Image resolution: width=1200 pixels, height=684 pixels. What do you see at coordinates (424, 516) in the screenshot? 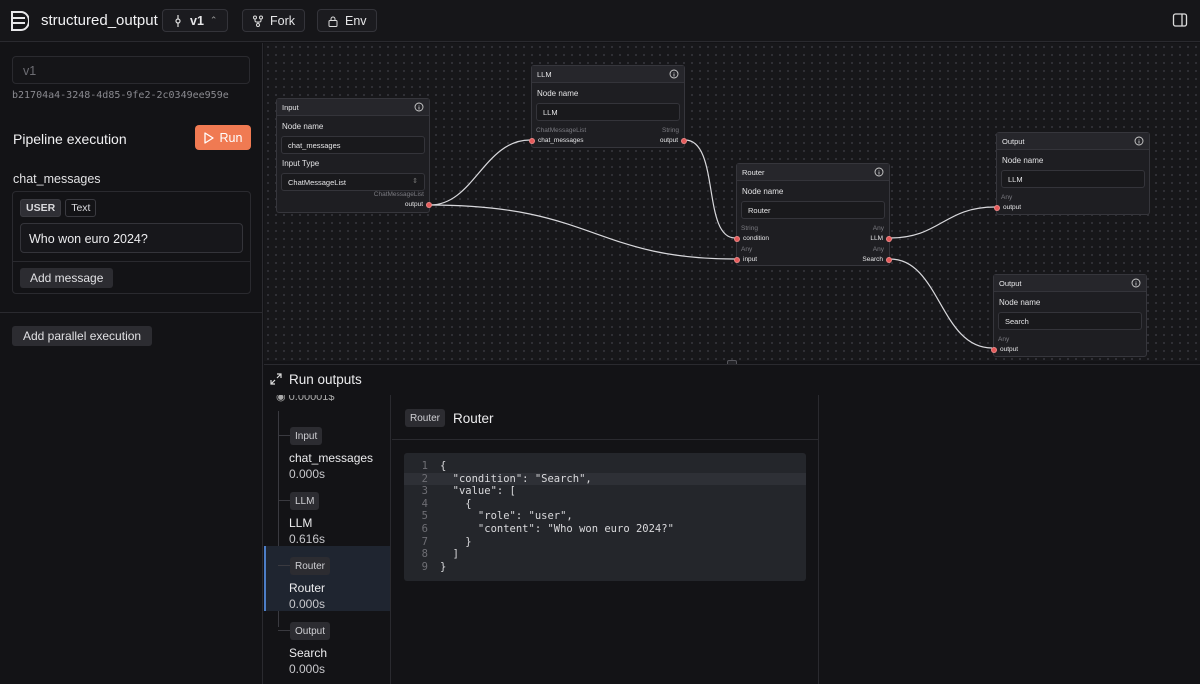
I see `line-number: 5` at bounding box center [424, 516].